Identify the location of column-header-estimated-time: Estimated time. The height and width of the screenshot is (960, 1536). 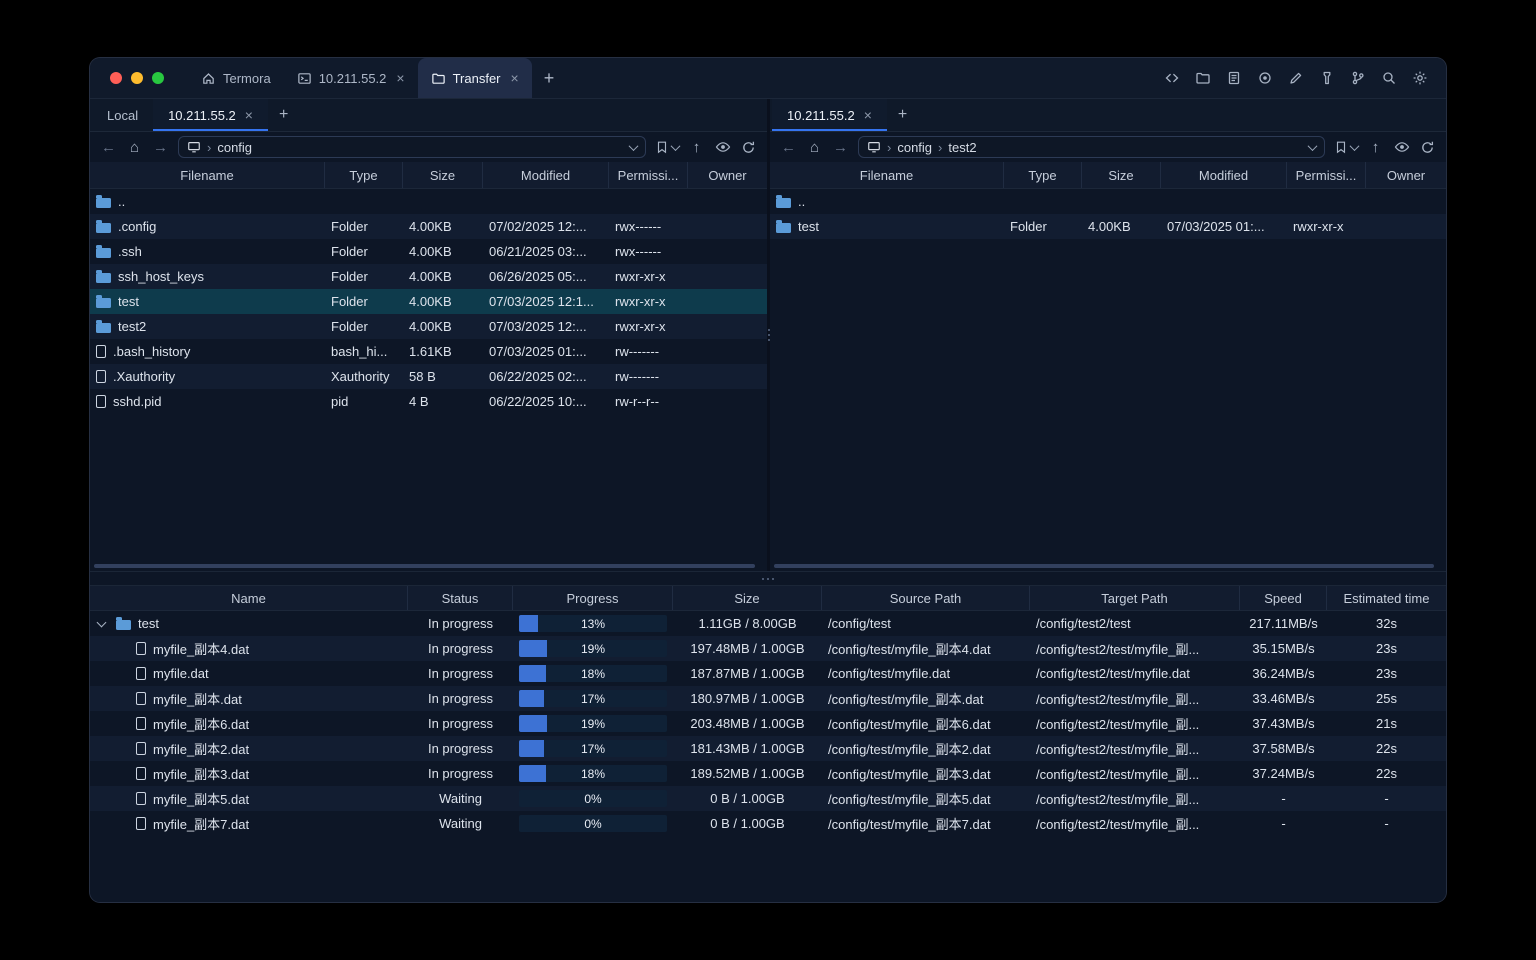
(1386, 598).